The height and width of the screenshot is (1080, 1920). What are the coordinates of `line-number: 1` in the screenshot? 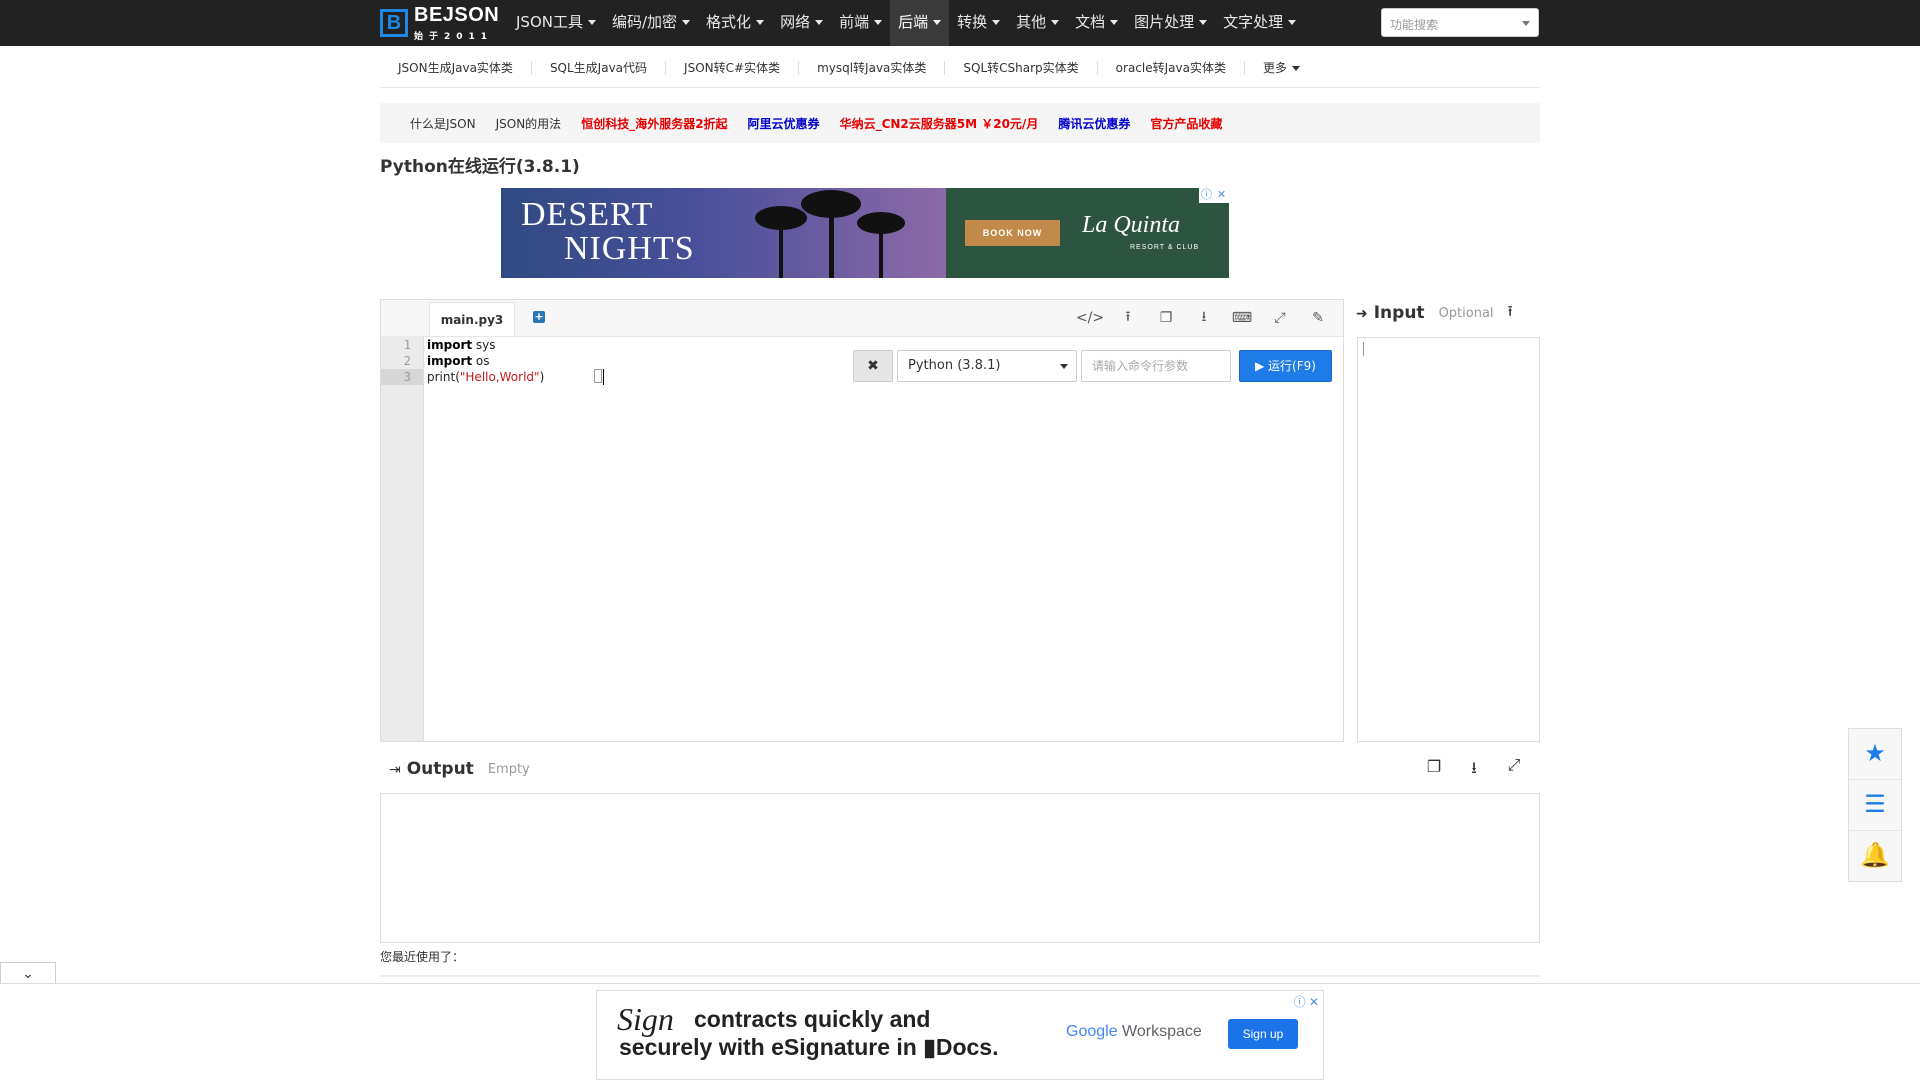 It's located at (407, 345).